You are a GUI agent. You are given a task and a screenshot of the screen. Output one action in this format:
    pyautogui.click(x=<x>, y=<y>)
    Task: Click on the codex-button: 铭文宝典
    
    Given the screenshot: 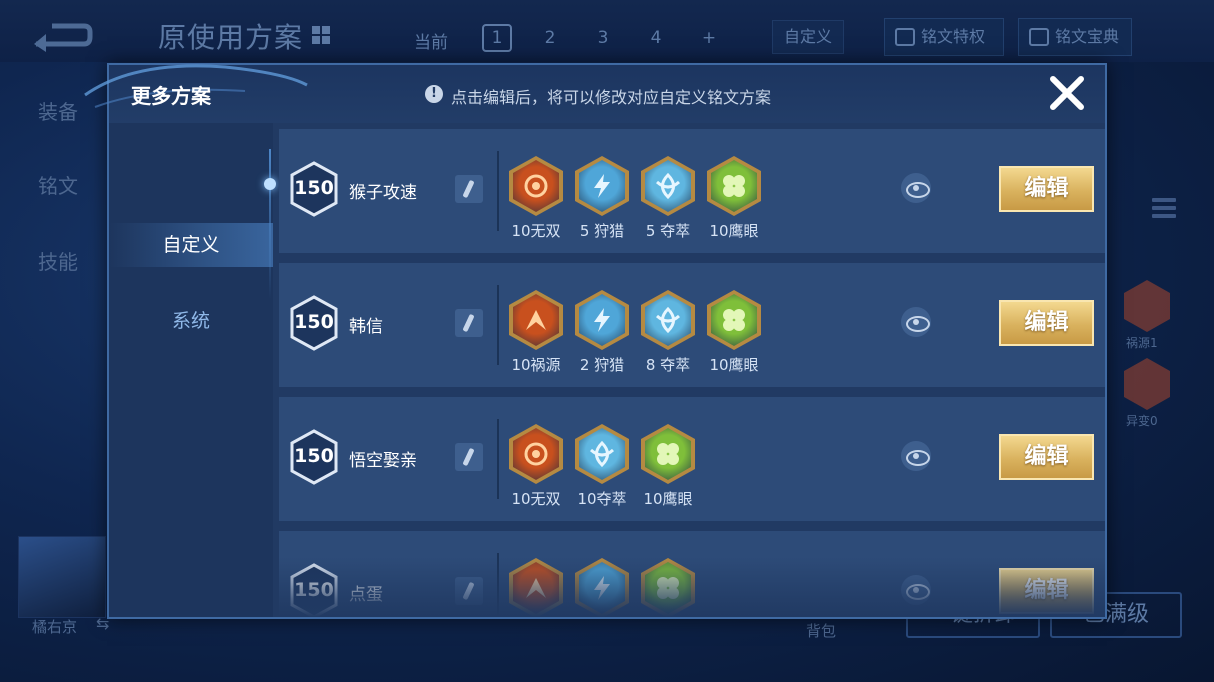 What is the action you would take?
    pyautogui.click(x=1075, y=37)
    